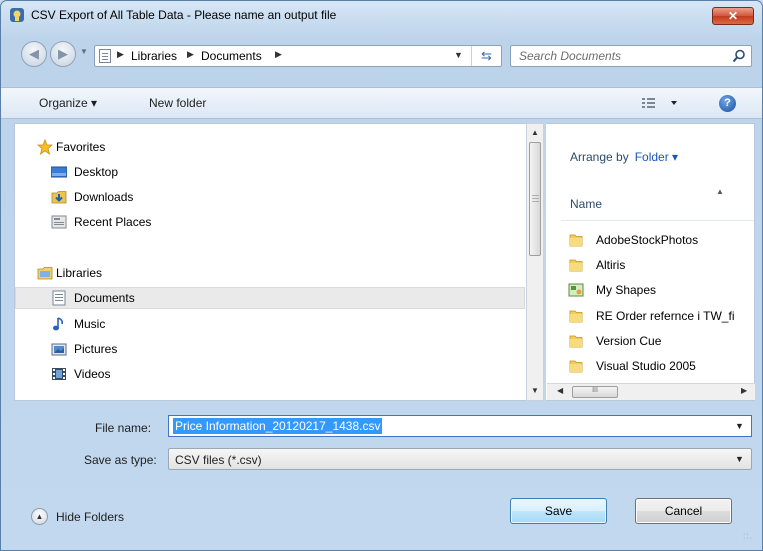  Describe the element at coordinates (656, 157) in the screenshot. I see `arrange-by-dropdown: Folder ▾` at that location.